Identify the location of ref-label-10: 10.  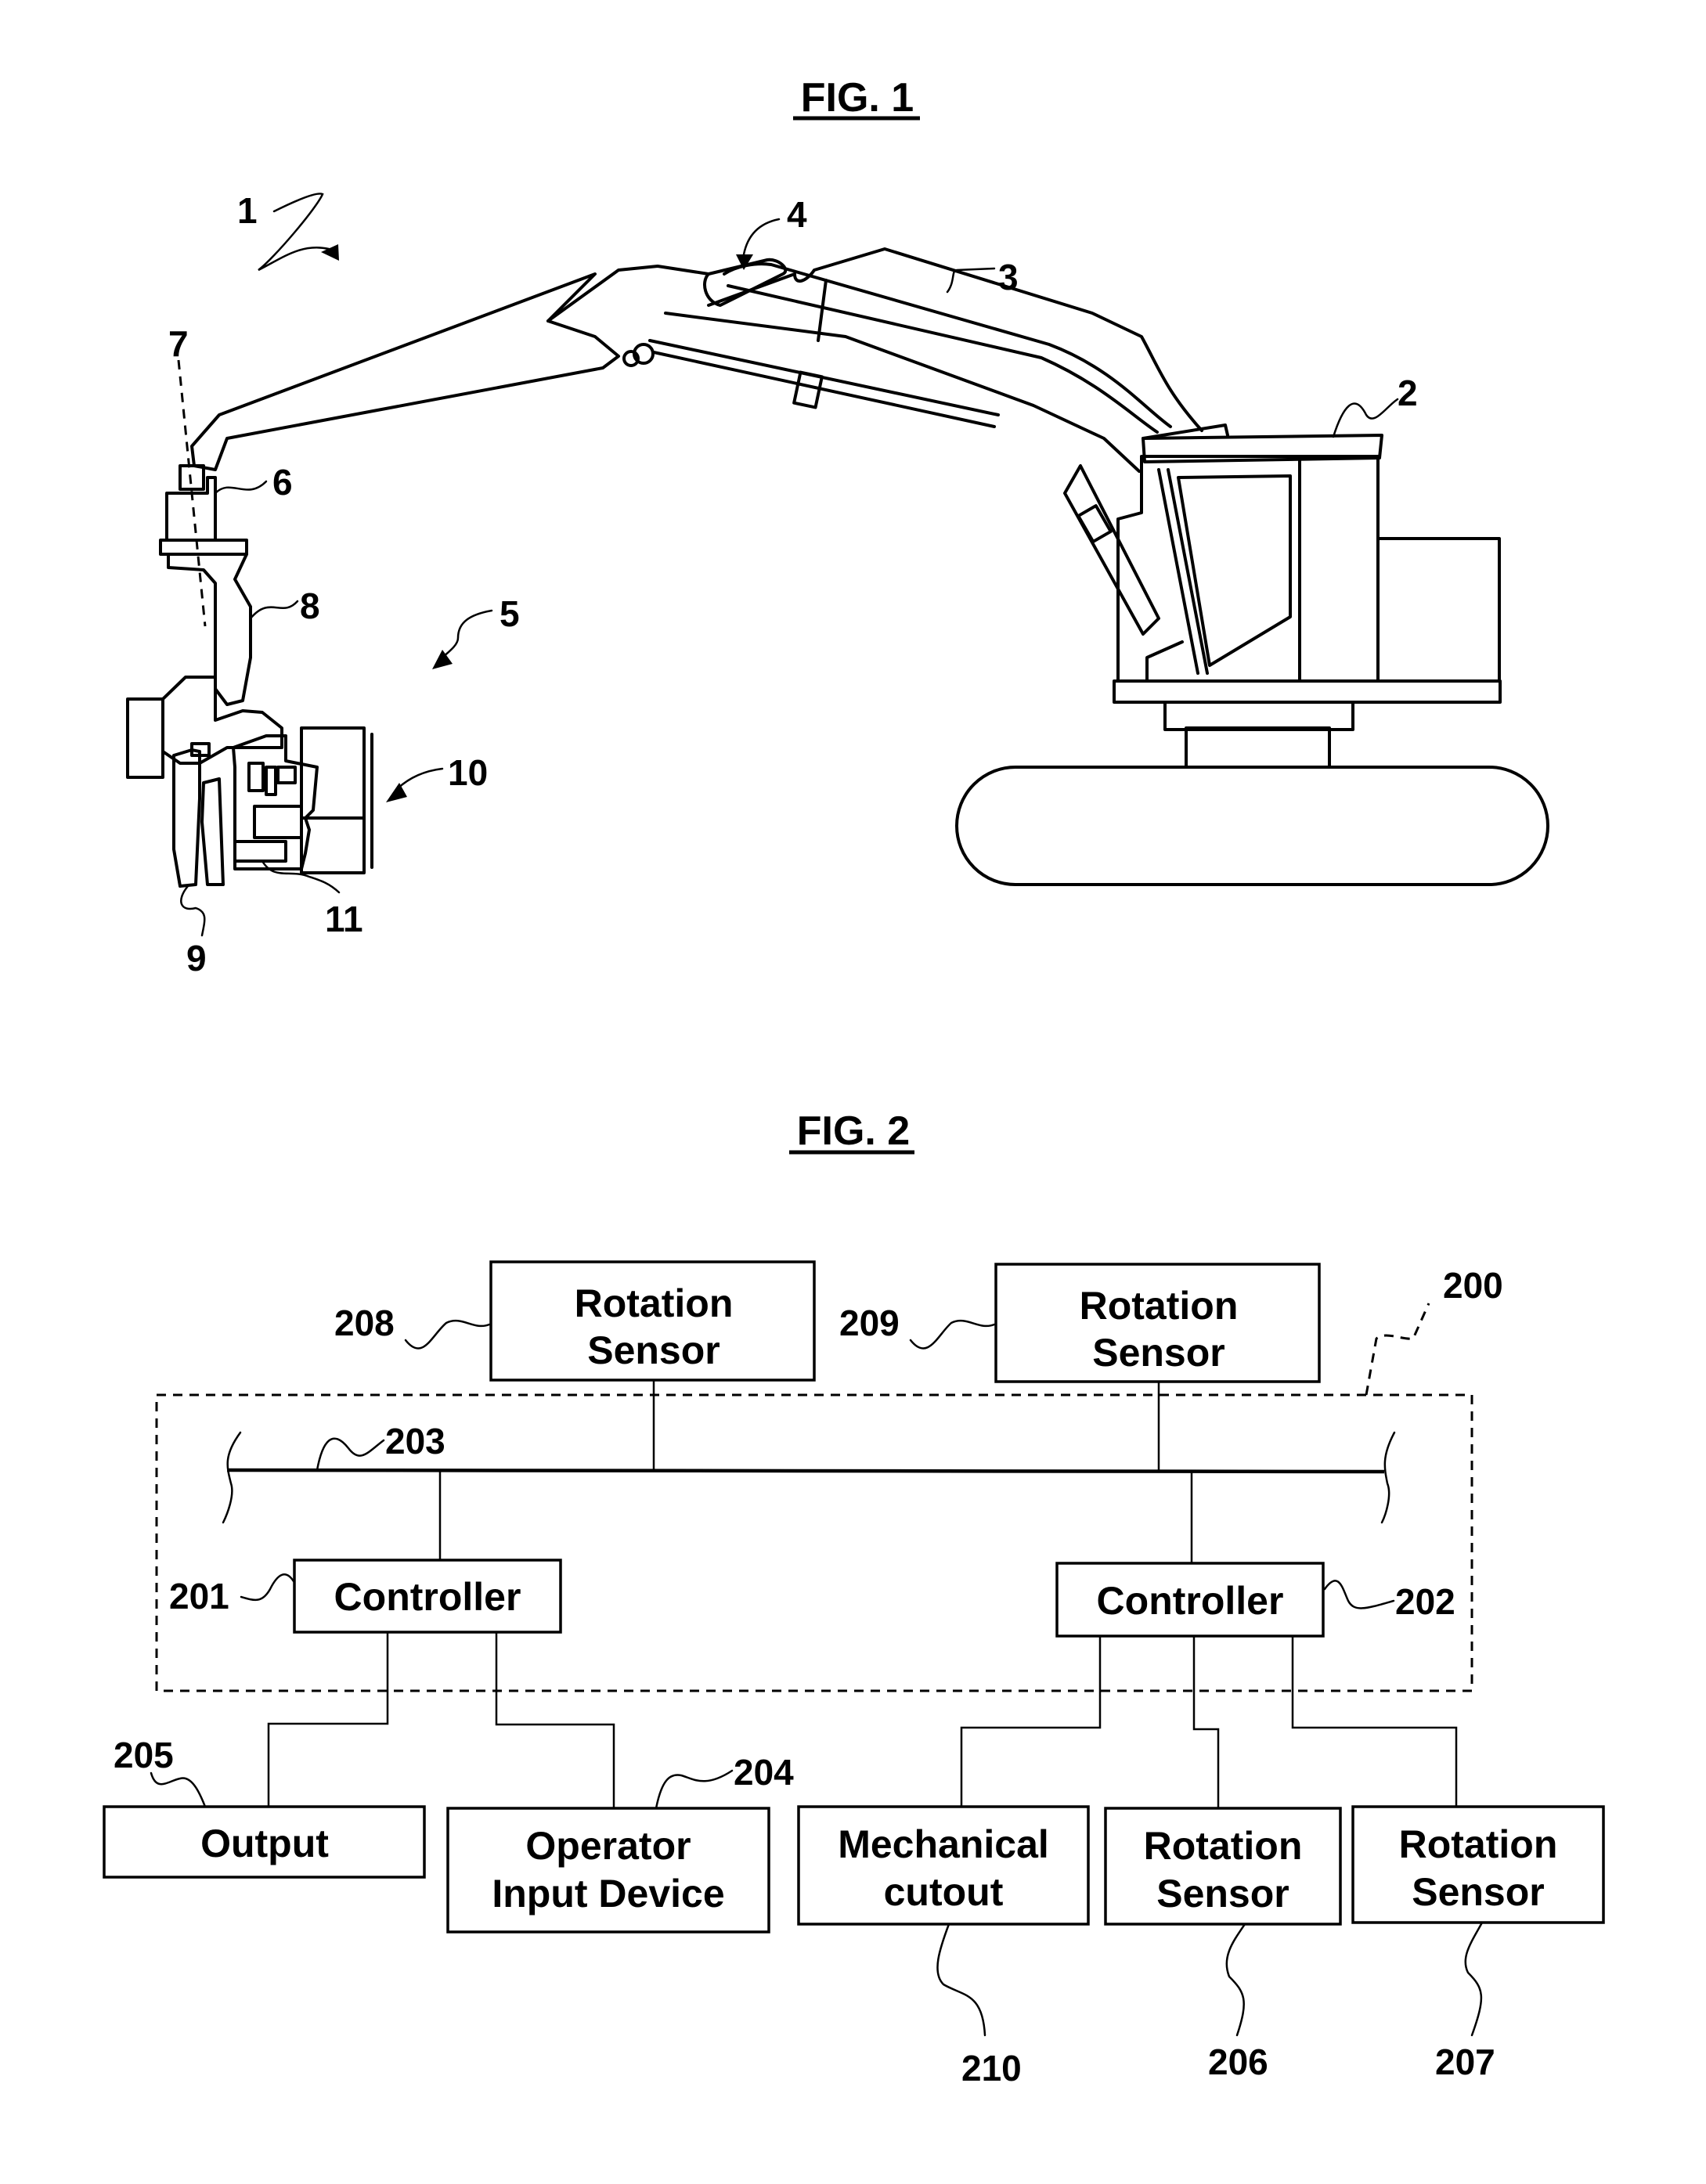
(468, 772).